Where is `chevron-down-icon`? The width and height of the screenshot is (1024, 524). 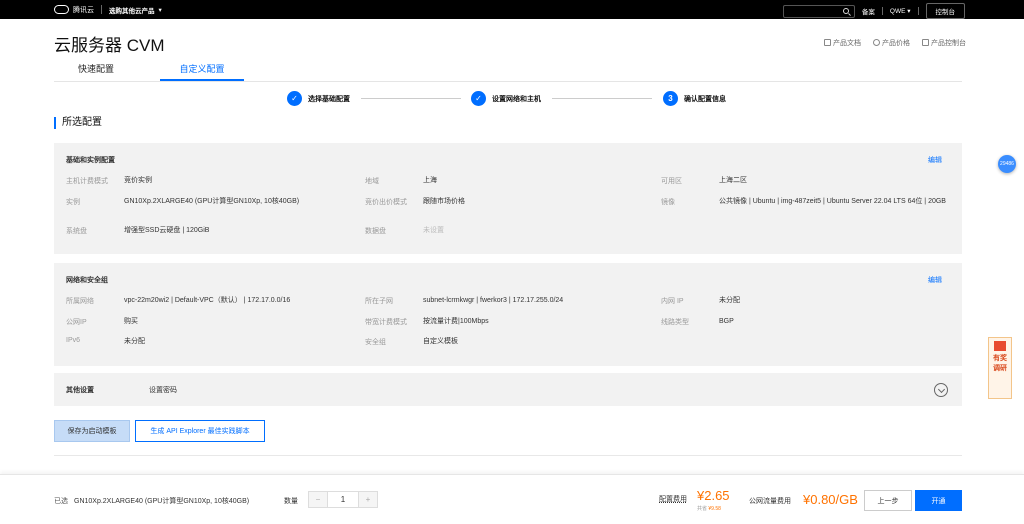
chevron-down-icon is located at coordinates (941, 390).